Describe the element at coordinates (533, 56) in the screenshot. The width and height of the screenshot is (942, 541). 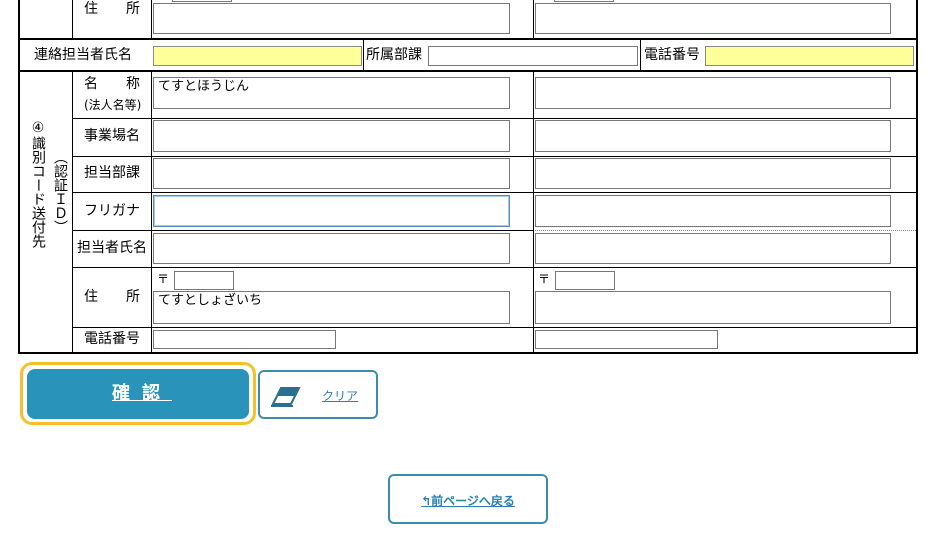
I see `department-input` at that location.